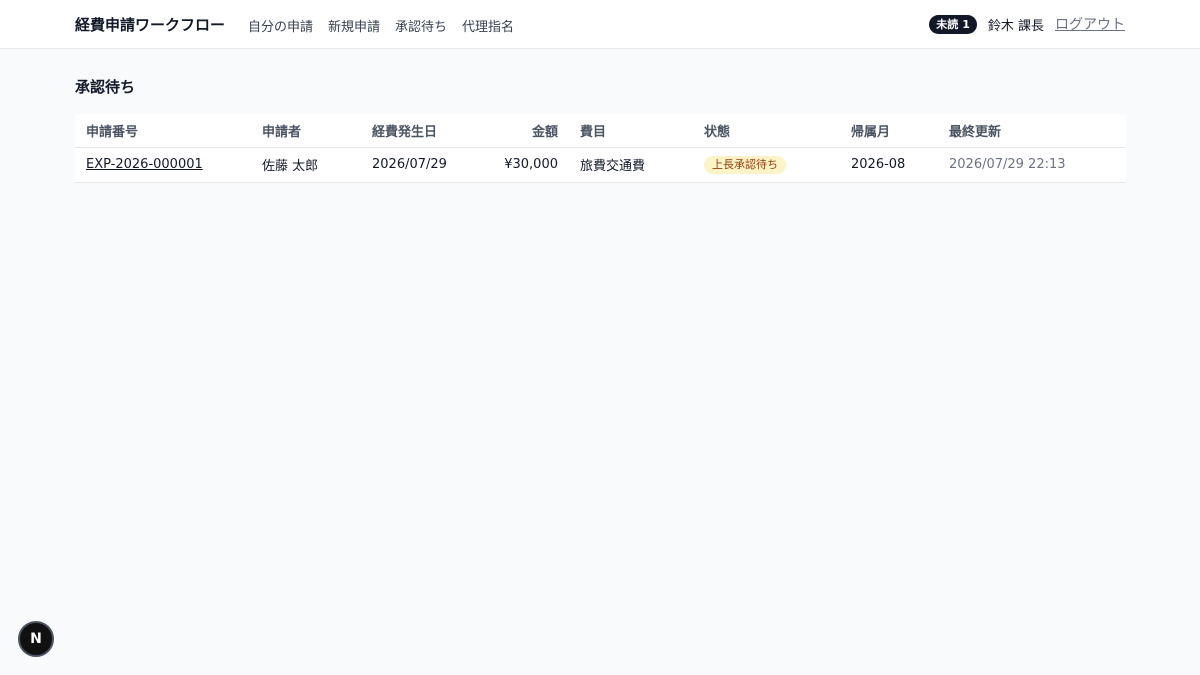  I want to click on logout-link: ログアウト, so click(1090, 24).